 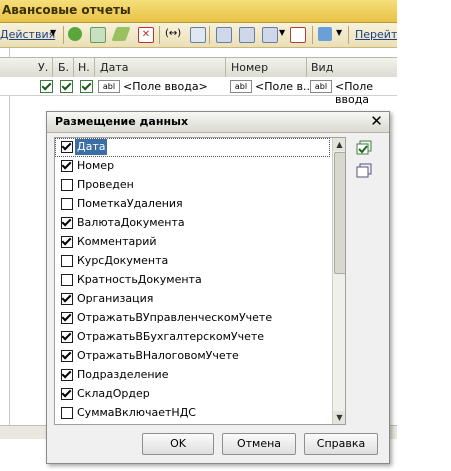 I want to click on right-blank, so click(x=424, y=235).